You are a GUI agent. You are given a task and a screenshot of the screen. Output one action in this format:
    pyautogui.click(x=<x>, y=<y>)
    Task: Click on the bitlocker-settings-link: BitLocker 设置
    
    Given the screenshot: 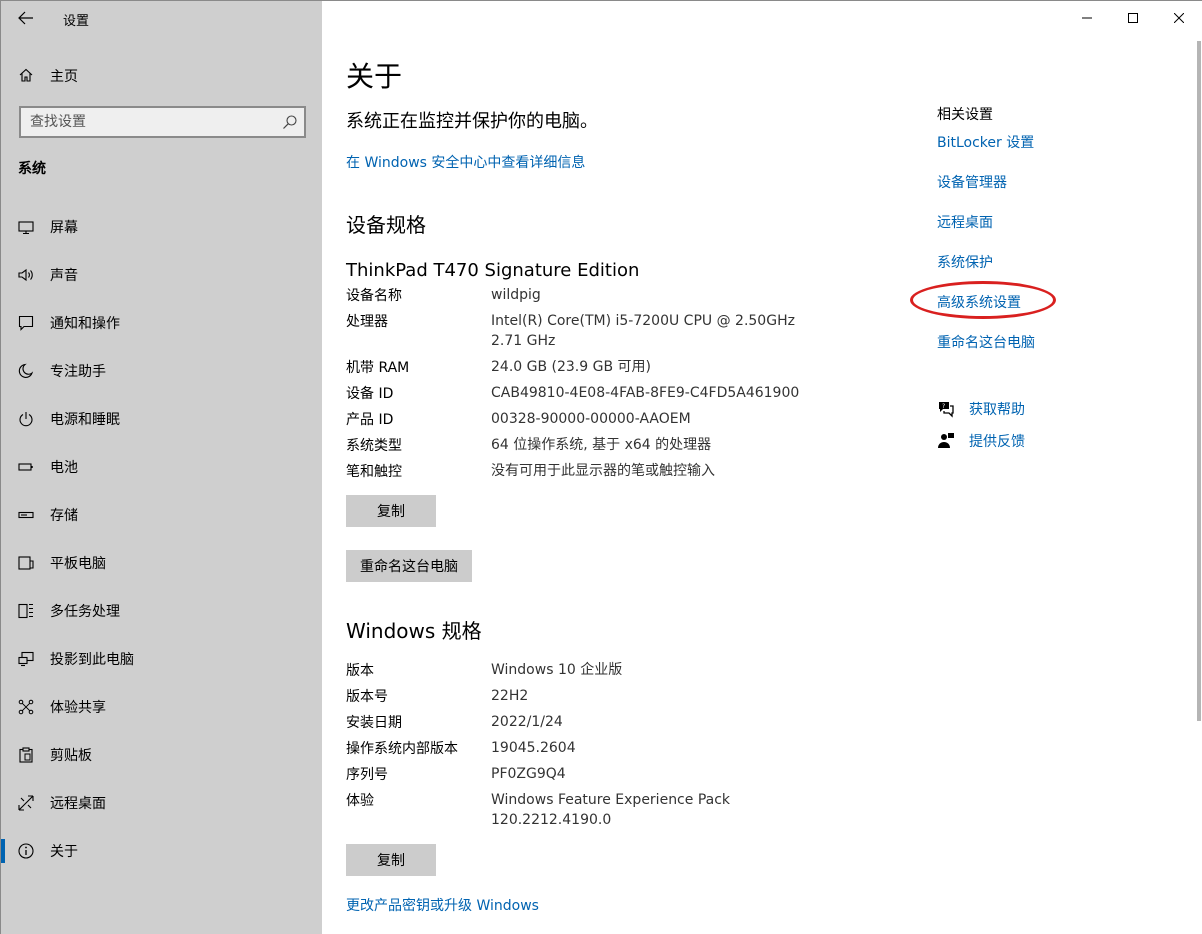 What is the action you would take?
    pyautogui.click(x=985, y=142)
    